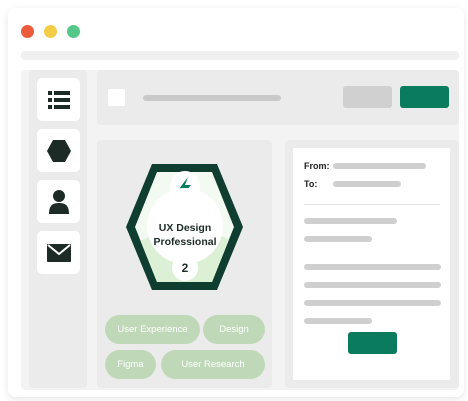  What do you see at coordinates (130, 364) in the screenshot?
I see `skill-tag: Figma` at bounding box center [130, 364].